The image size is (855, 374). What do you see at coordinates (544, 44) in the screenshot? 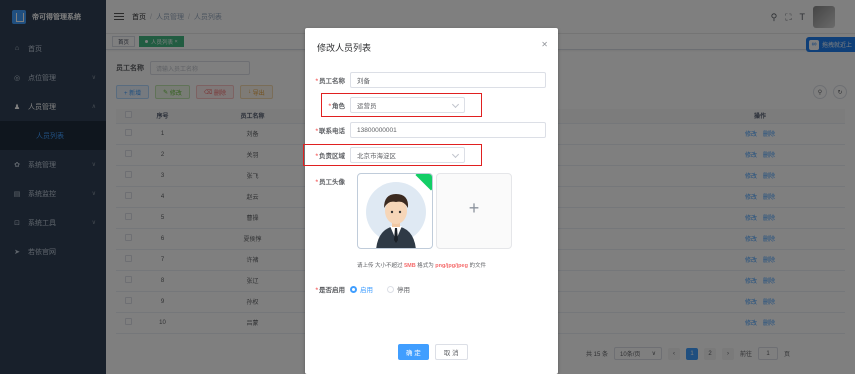
I see `close-icon: ✕` at bounding box center [544, 44].